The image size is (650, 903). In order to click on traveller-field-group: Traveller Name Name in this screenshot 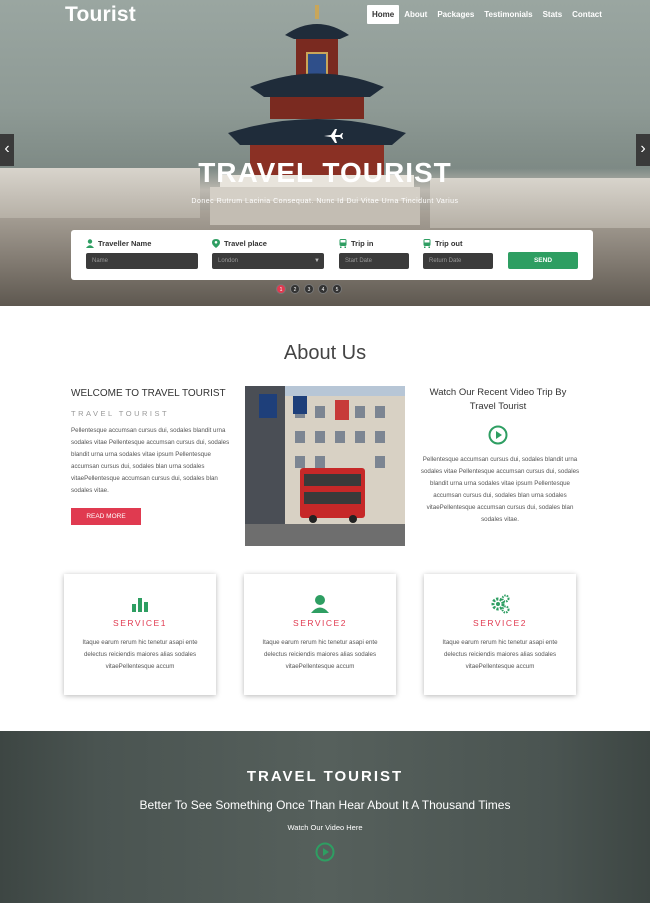, I will do `click(142, 253)`.